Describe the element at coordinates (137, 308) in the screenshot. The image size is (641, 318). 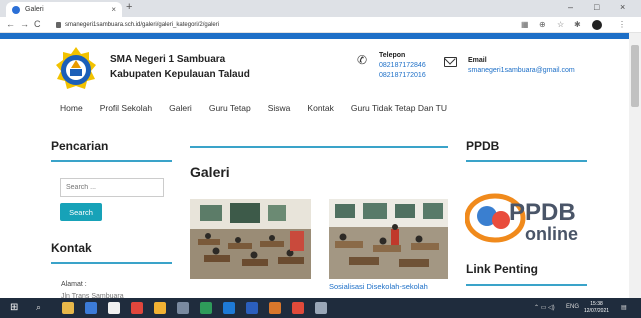
I see `chrome-icon` at that location.